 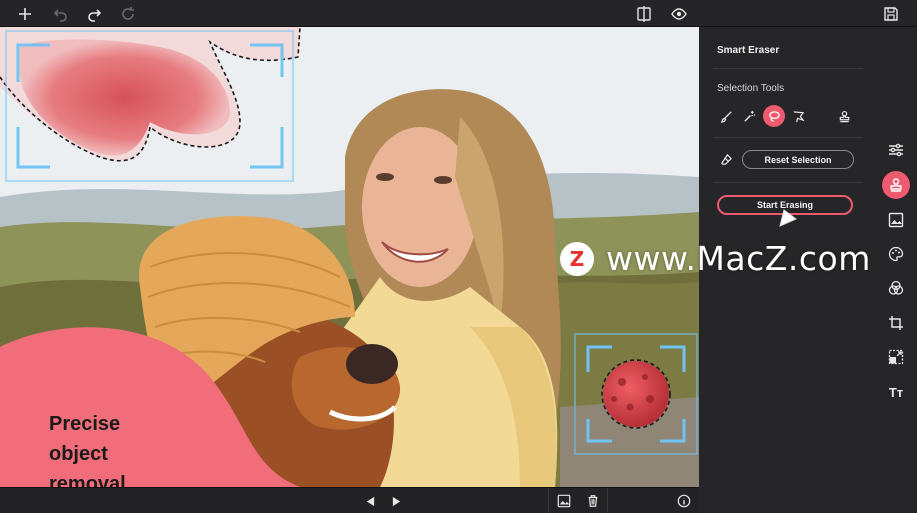 I want to click on next-image-button, so click(x=396, y=501).